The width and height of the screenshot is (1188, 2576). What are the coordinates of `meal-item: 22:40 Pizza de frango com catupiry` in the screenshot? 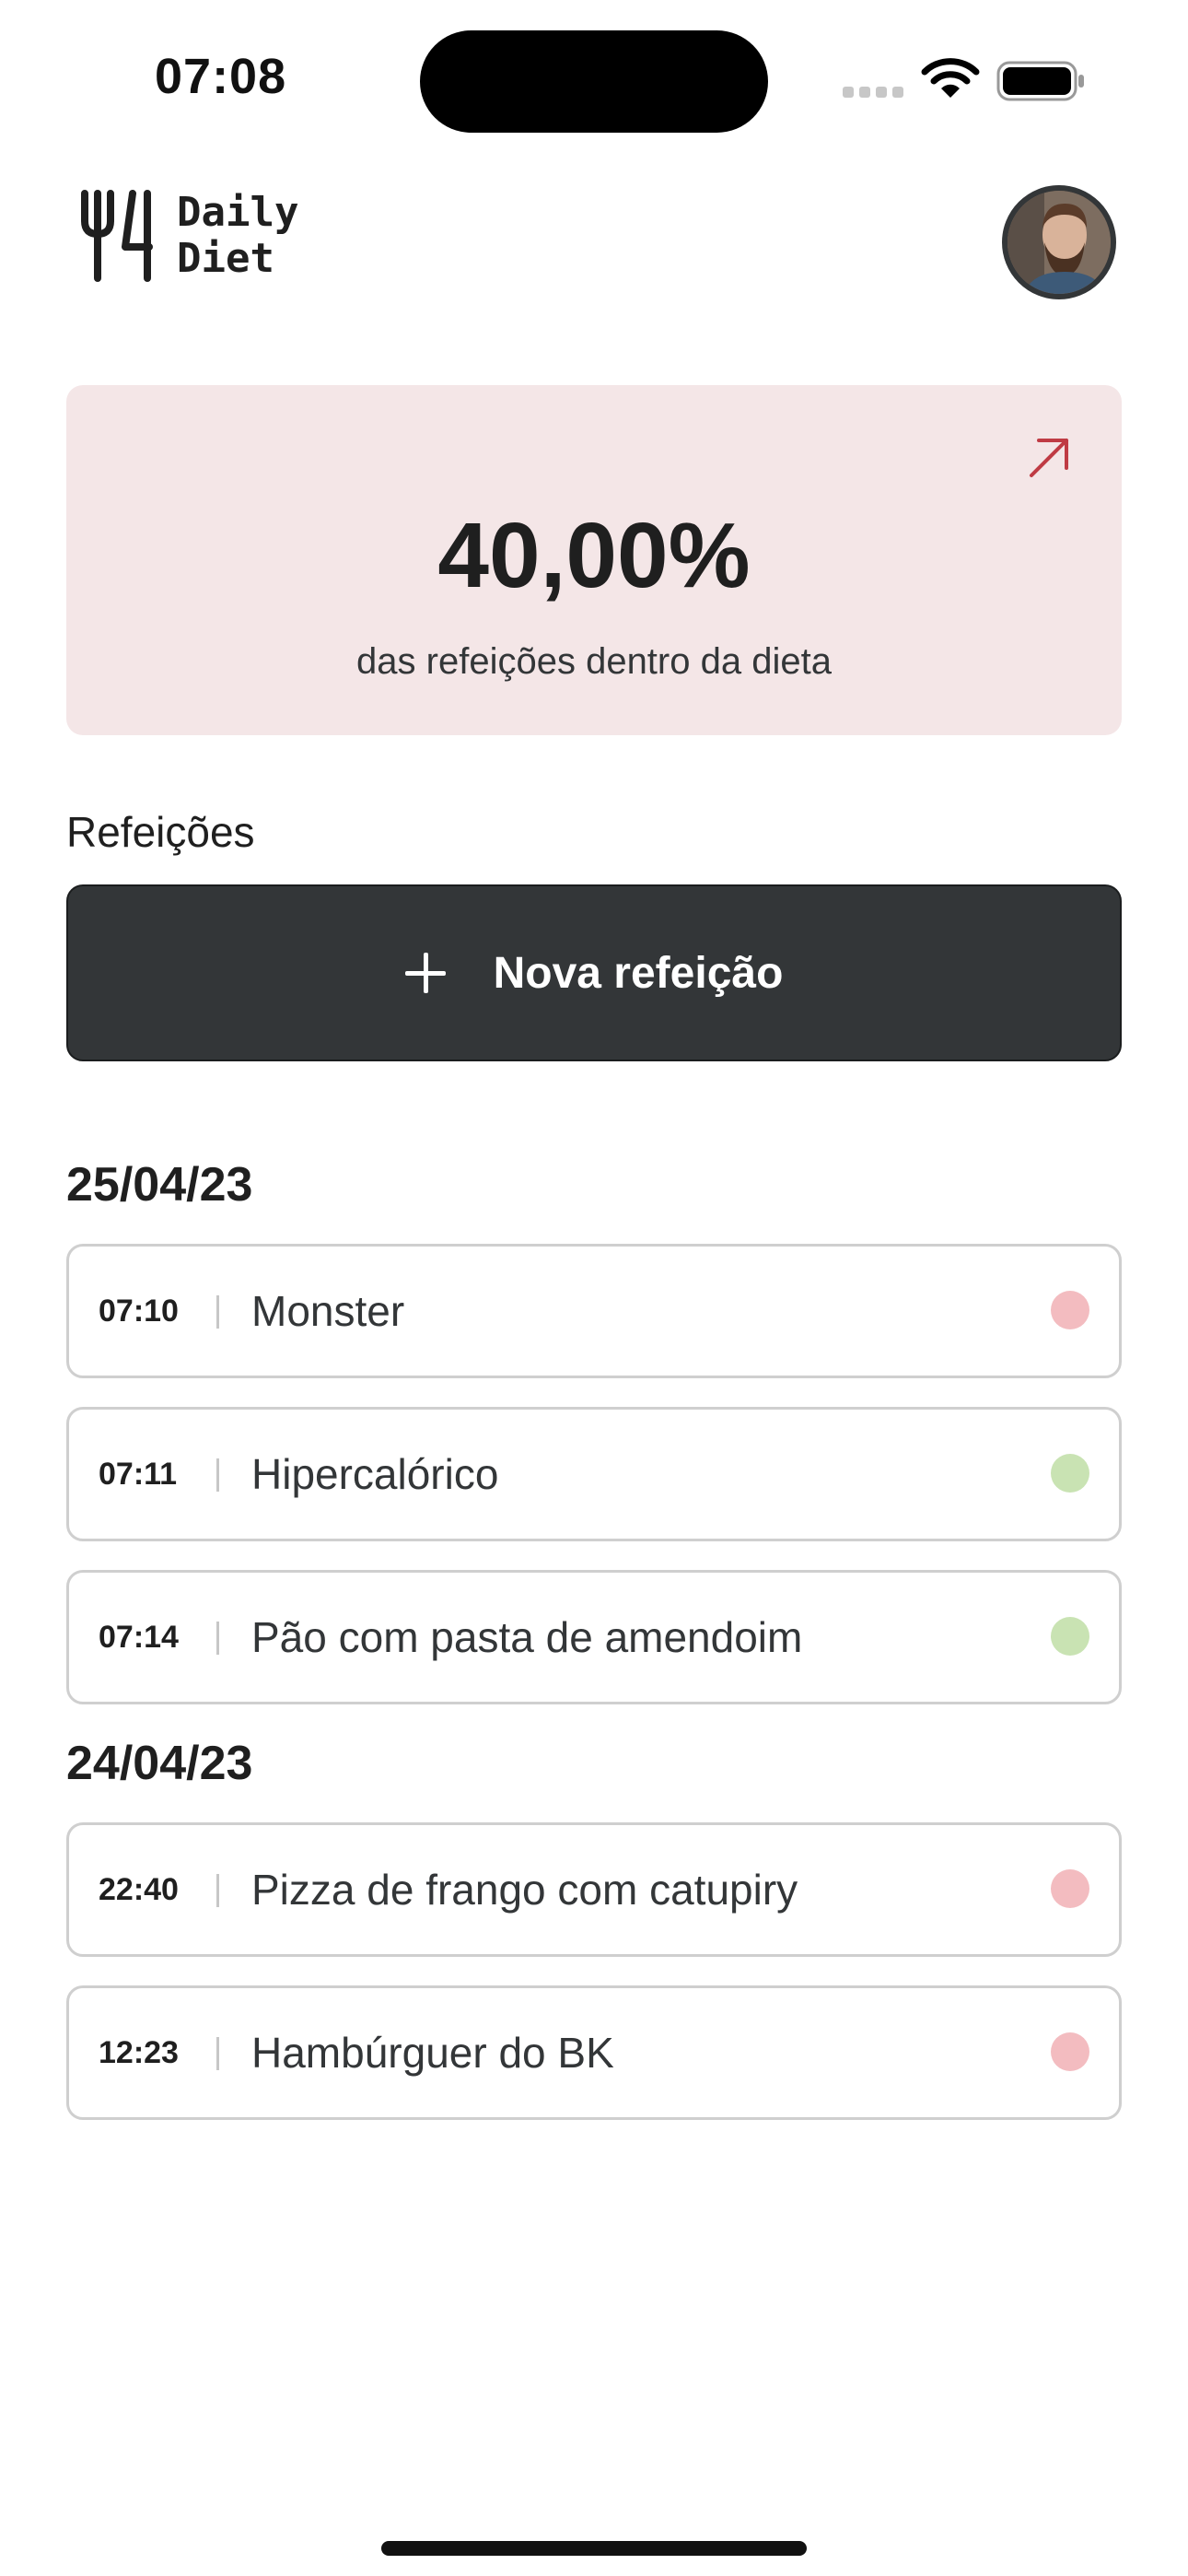 It's located at (594, 1890).